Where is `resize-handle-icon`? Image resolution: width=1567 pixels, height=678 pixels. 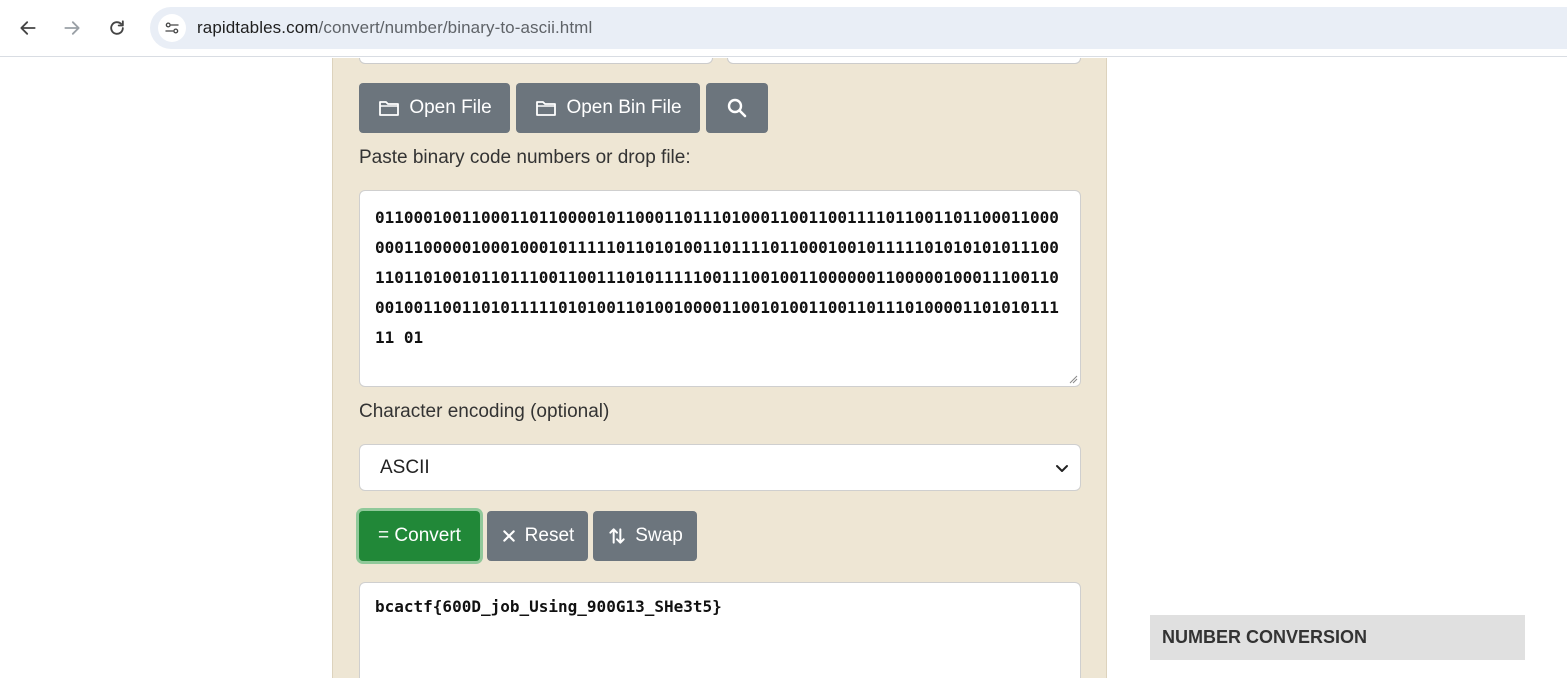
resize-handle-icon is located at coordinates (1073, 379).